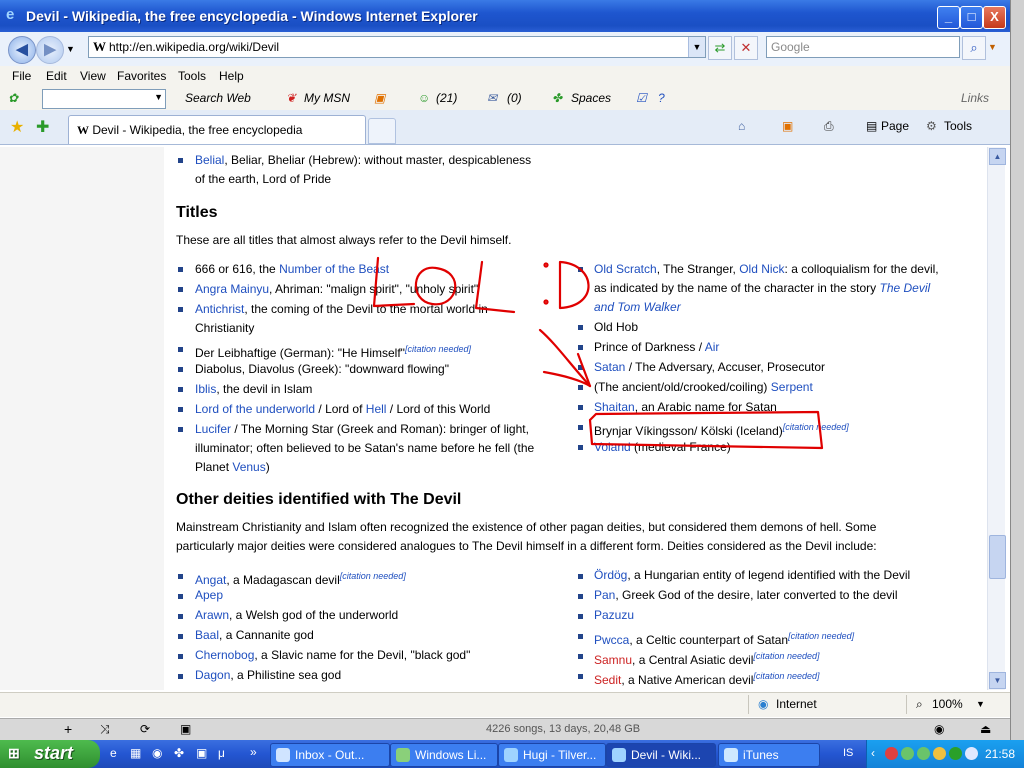 The width and height of the screenshot is (1024, 768). What do you see at coordinates (712, 347) in the screenshot?
I see `link-air: Air` at bounding box center [712, 347].